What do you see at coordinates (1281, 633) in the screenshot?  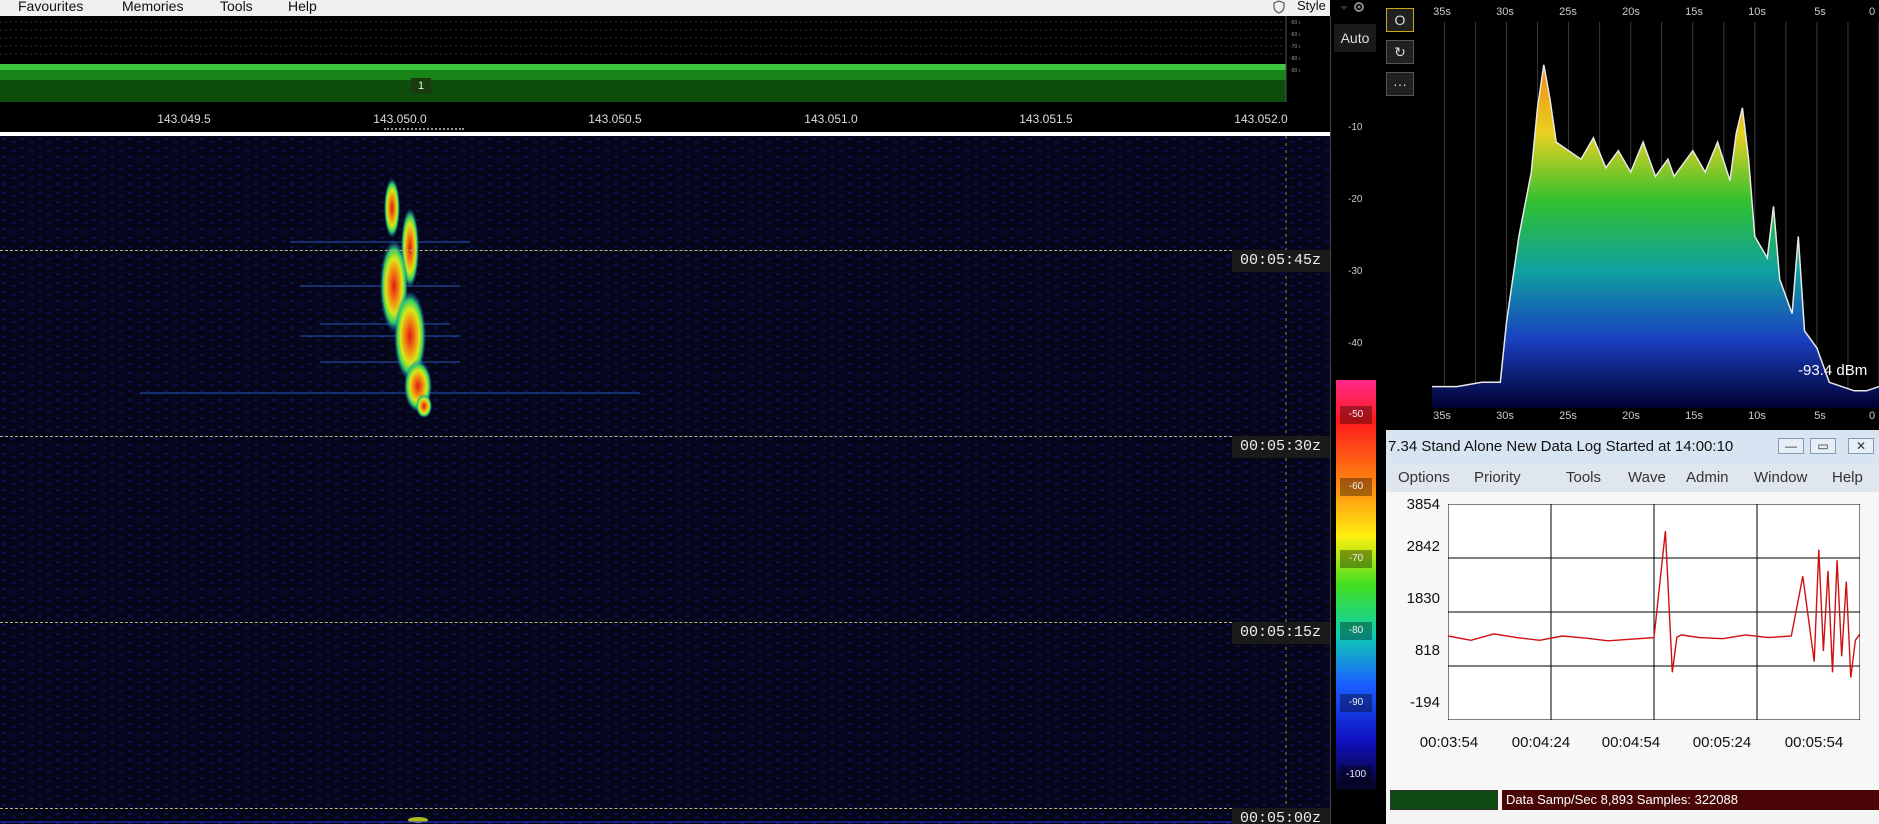 I see `time-label: 00:05:15z` at bounding box center [1281, 633].